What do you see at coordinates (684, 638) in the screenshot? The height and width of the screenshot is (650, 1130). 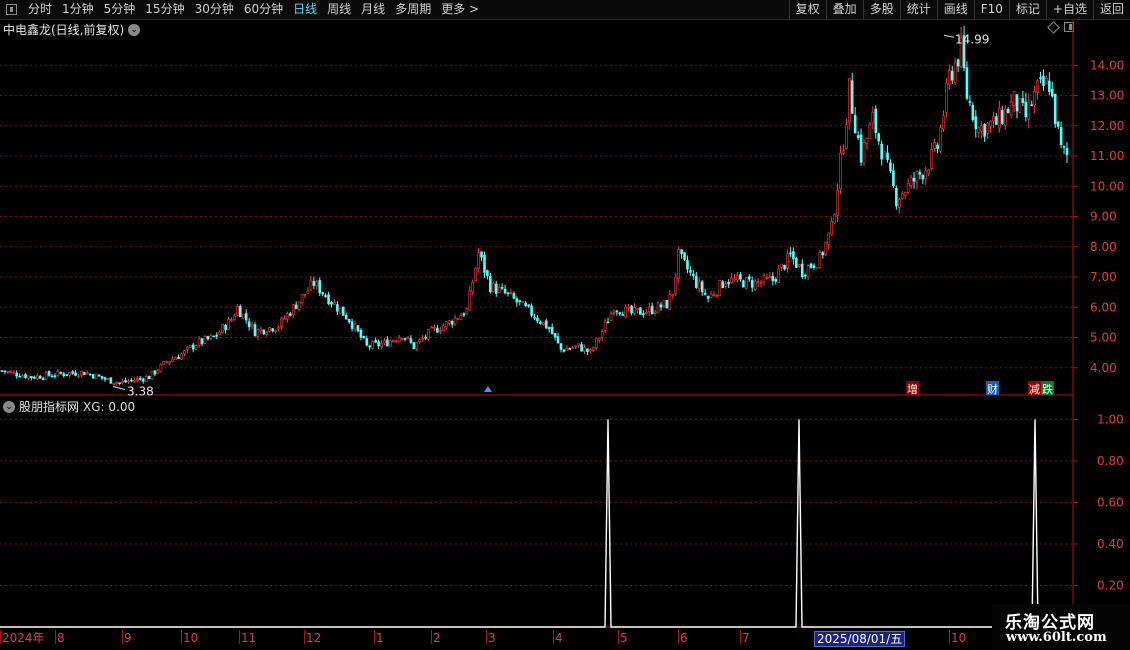 I see `date-tick-label: 6` at bounding box center [684, 638].